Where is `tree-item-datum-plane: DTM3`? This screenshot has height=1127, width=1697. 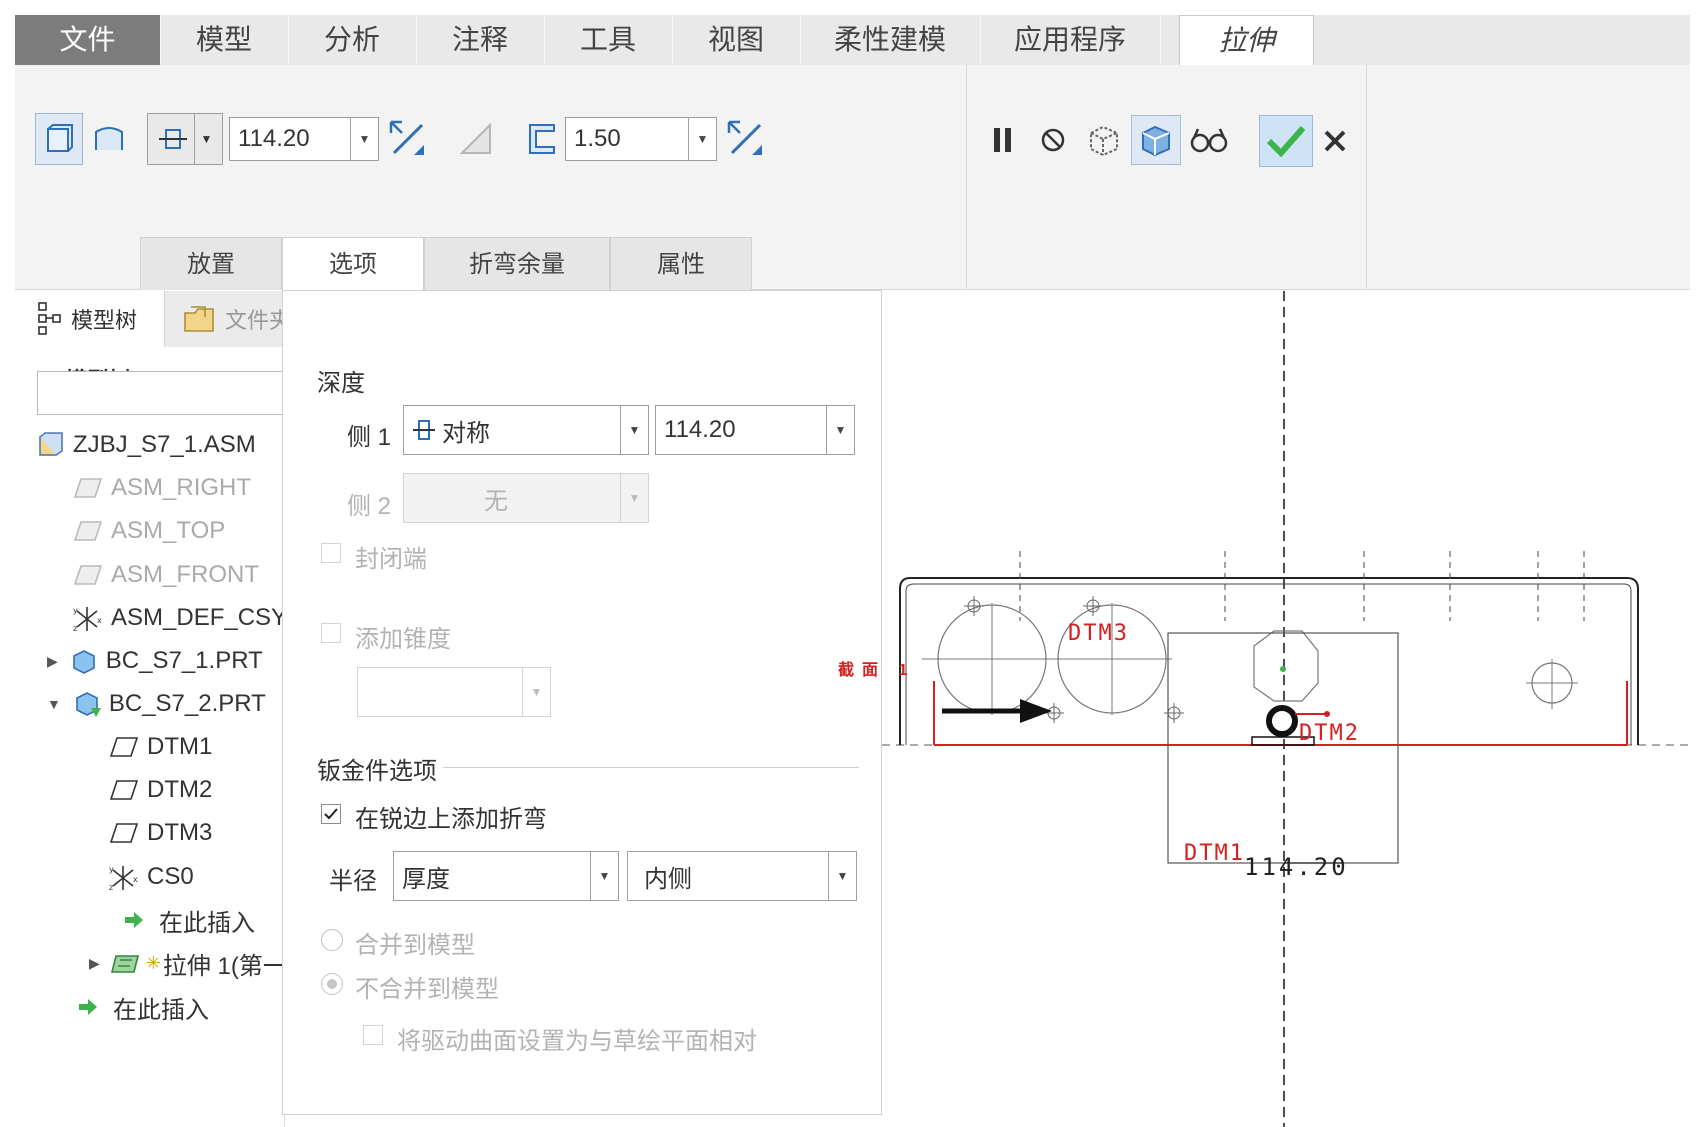 tree-item-datum-plane: DTM3 is located at coordinates (160, 833).